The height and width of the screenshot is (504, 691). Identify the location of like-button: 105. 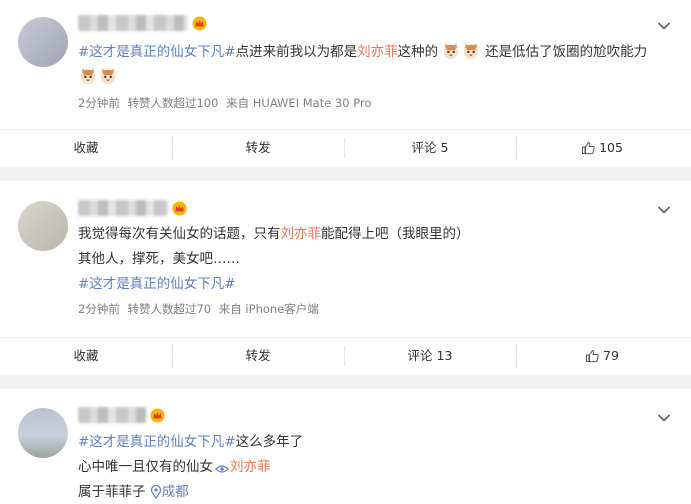
(602, 148).